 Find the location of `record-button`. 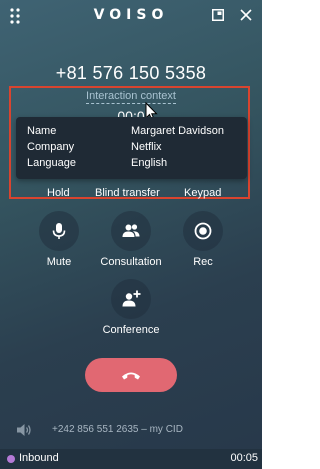

record-button is located at coordinates (203, 231).